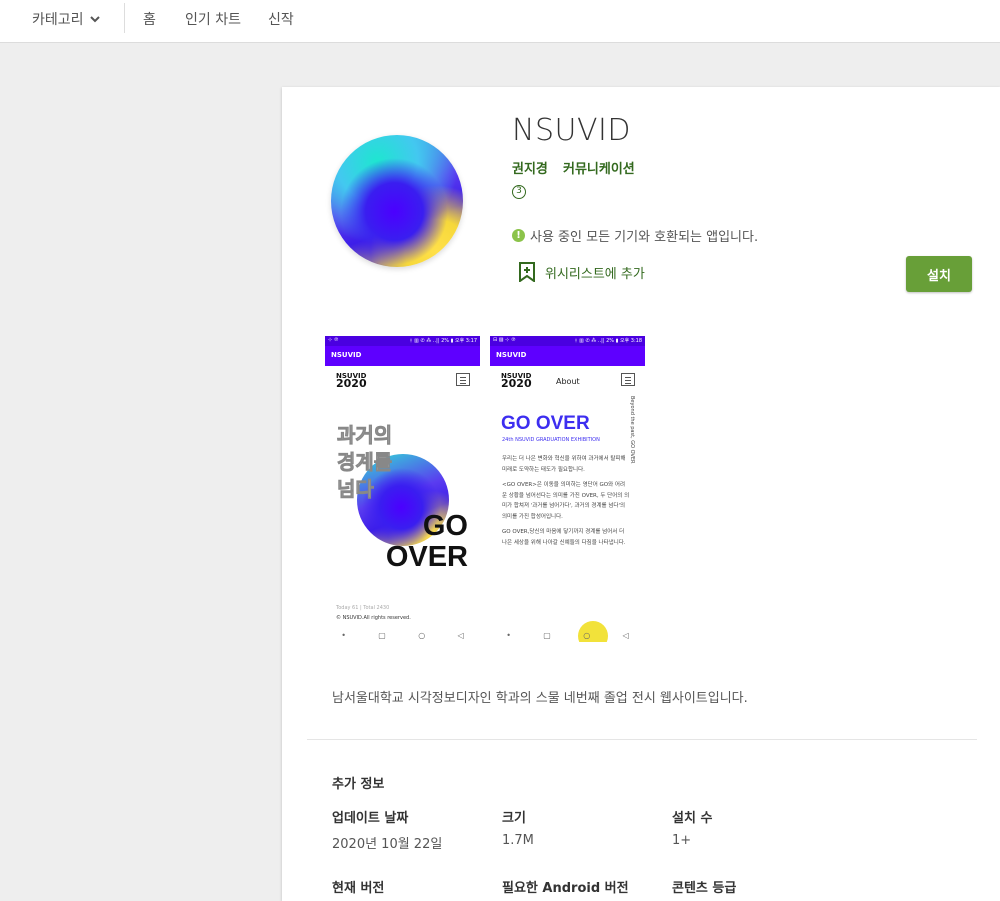  I want to click on category-link: 커뮤니케이션, so click(599, 167).